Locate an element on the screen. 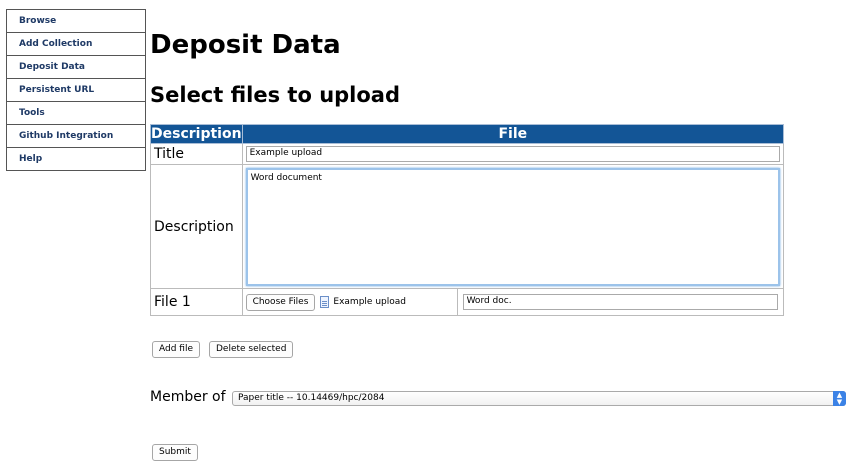 The height and width of the screenshot is (474, 865). file-description-wrap: Word doc. is located at coordinates (620, 302).